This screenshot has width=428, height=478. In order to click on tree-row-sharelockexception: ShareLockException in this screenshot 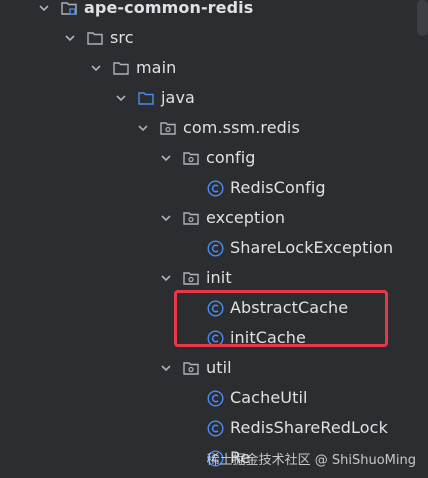, I will do `click(317, 248)`.